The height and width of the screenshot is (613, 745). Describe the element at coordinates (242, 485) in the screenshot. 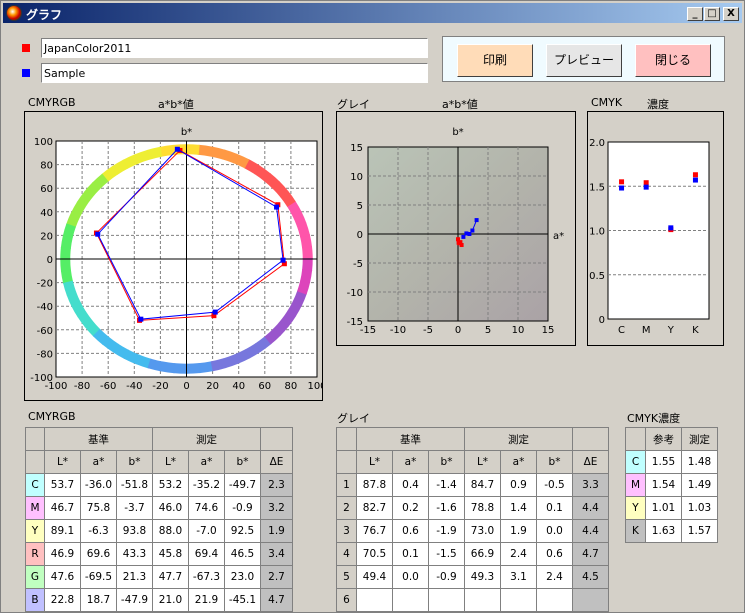

I see `table-cell: -49.7` at that location.